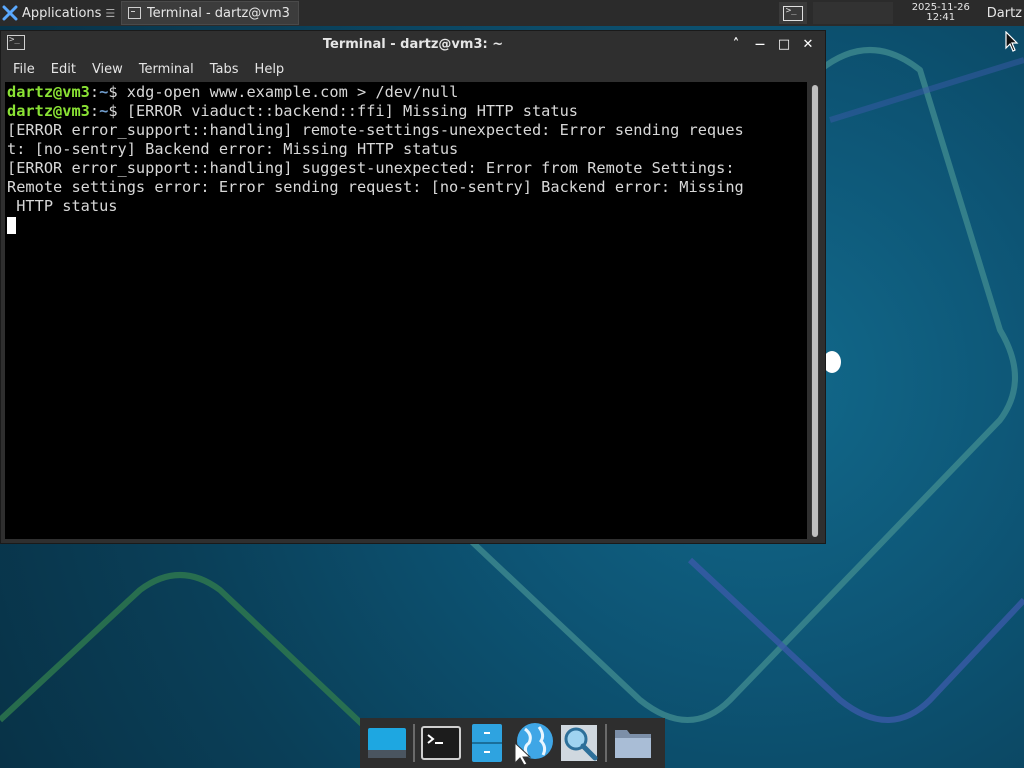 This screenshot has width=1024, height=768. Describe the element at coordinates (852, 13) in the screenshot. I see `workspace-switcher` at that location.